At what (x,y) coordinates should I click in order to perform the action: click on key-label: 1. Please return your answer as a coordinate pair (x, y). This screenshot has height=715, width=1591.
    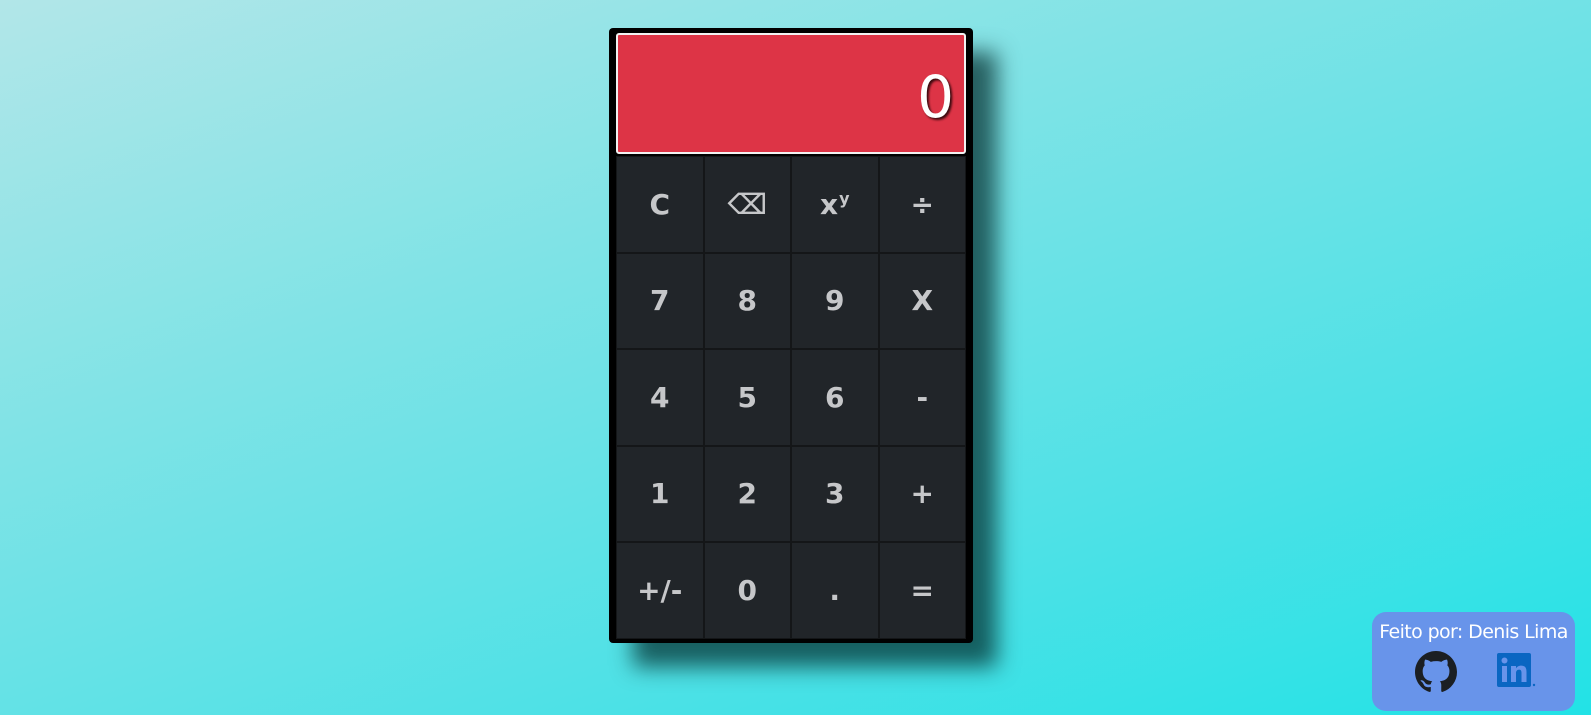
    Looking at the image, I should click on (660, 494).